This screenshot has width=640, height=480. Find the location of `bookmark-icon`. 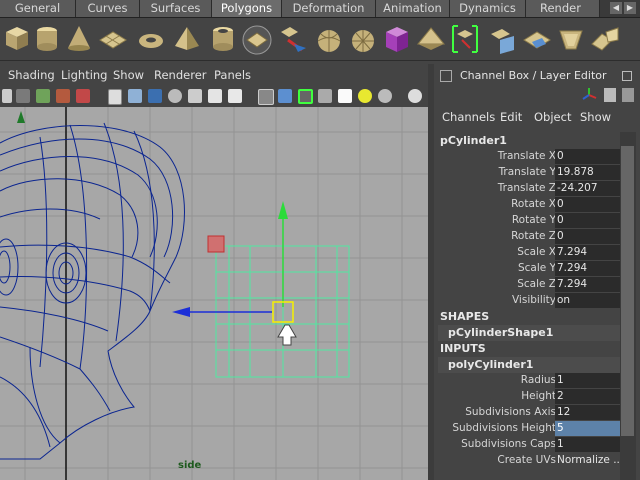

bookmark-icon is located at coordinates (43, 96).